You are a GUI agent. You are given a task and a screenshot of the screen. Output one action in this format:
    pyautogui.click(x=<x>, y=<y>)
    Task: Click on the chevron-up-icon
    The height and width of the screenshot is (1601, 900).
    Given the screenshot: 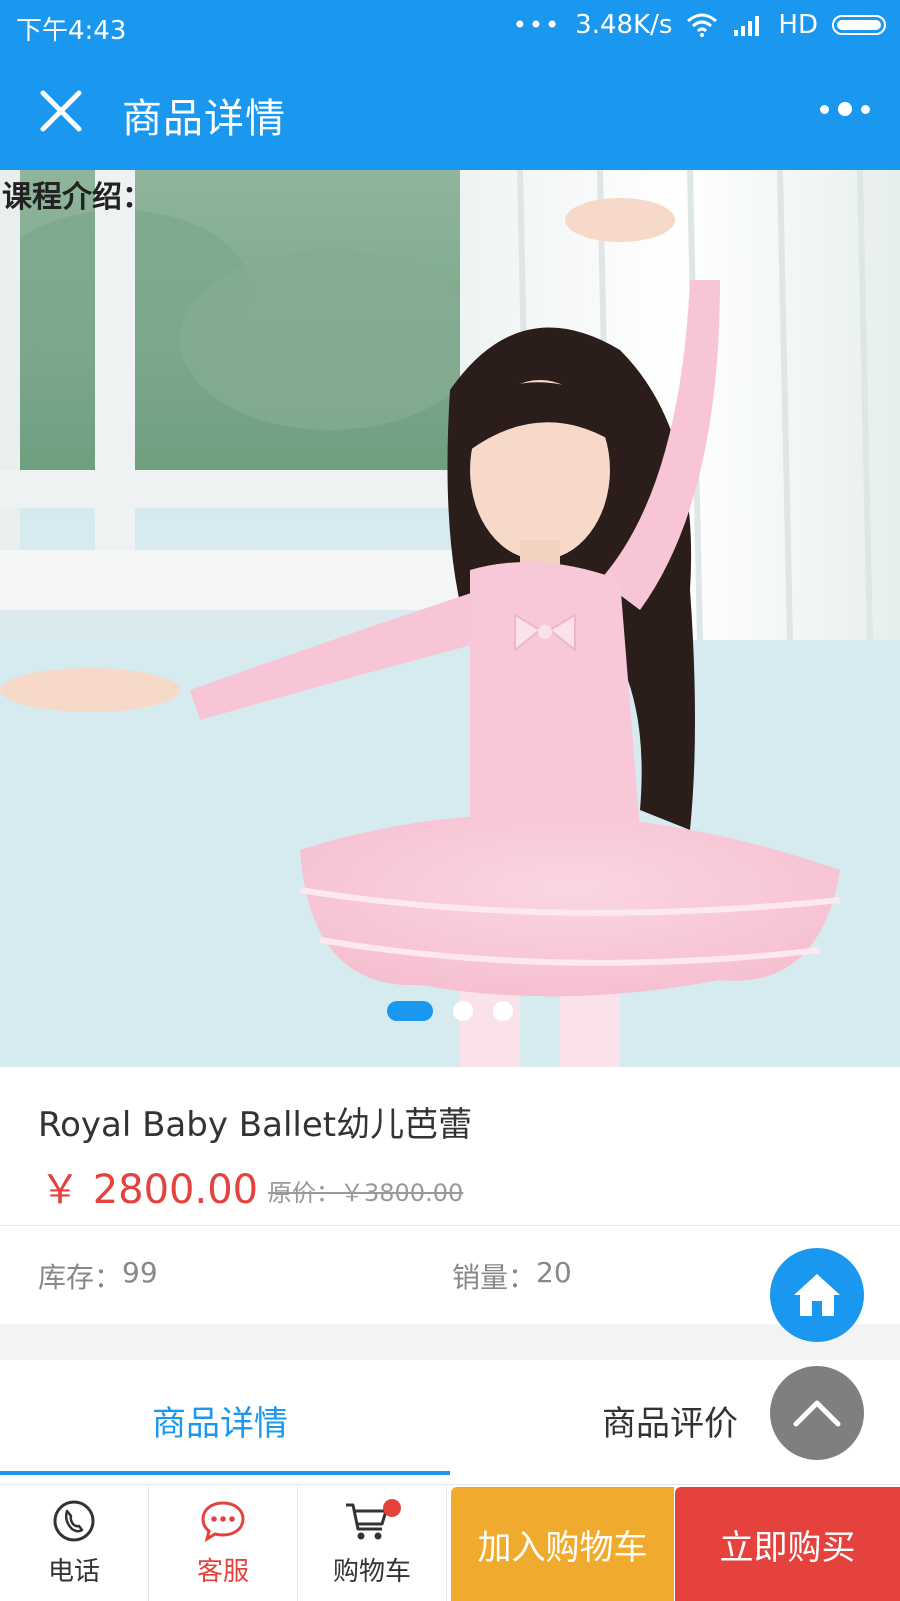 What is the action you would take?
    pyautogui.click(x=817, y=1413)
    